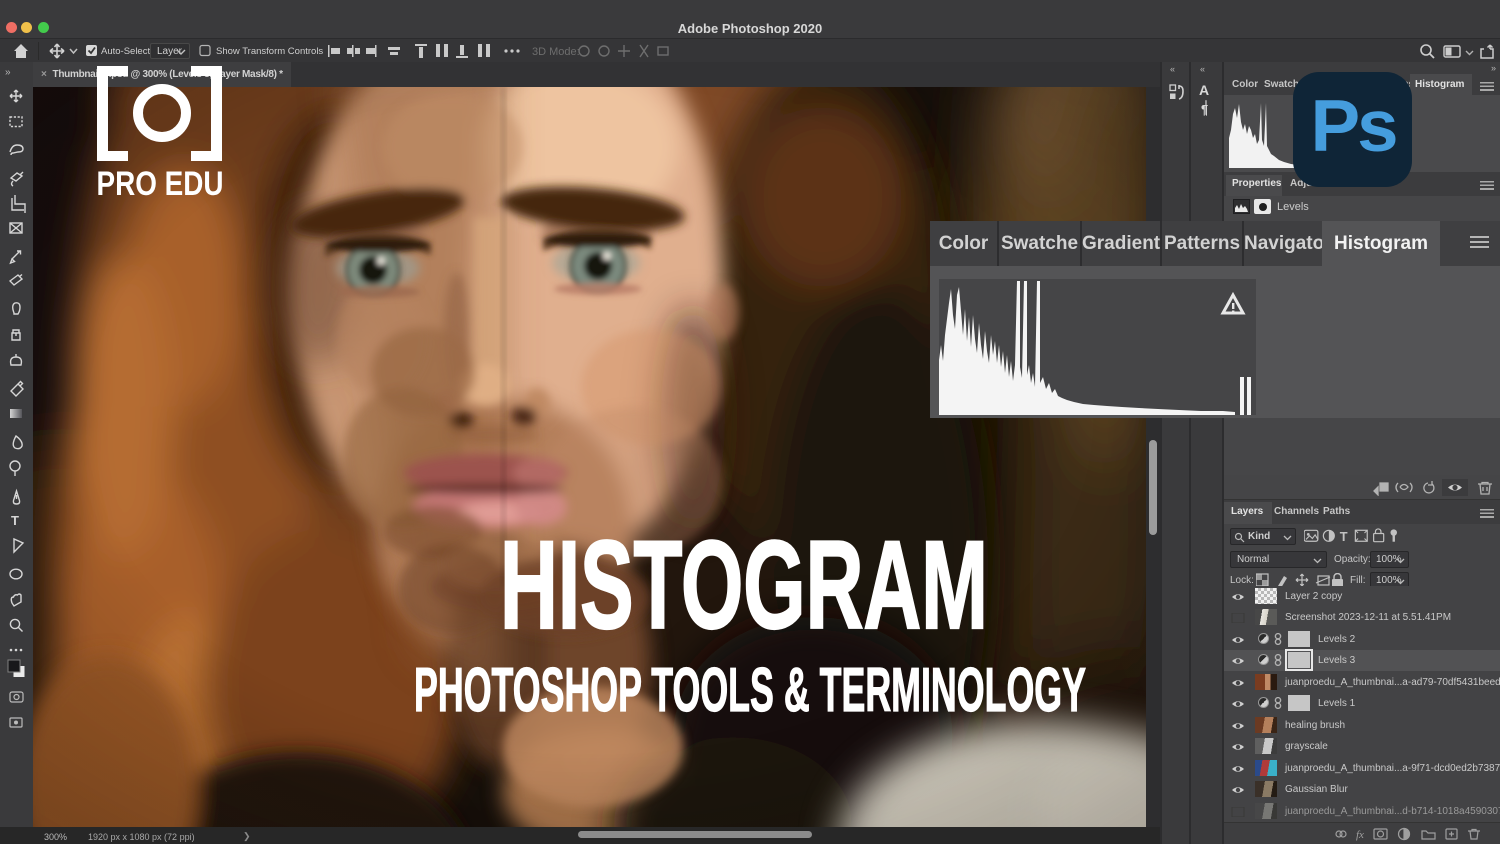 The width and height of the screenshot is (1500, 844). I want to click on svg-text: PHOTOSHOP TOOLS & TERMINOLOGY, so click(750, 690).